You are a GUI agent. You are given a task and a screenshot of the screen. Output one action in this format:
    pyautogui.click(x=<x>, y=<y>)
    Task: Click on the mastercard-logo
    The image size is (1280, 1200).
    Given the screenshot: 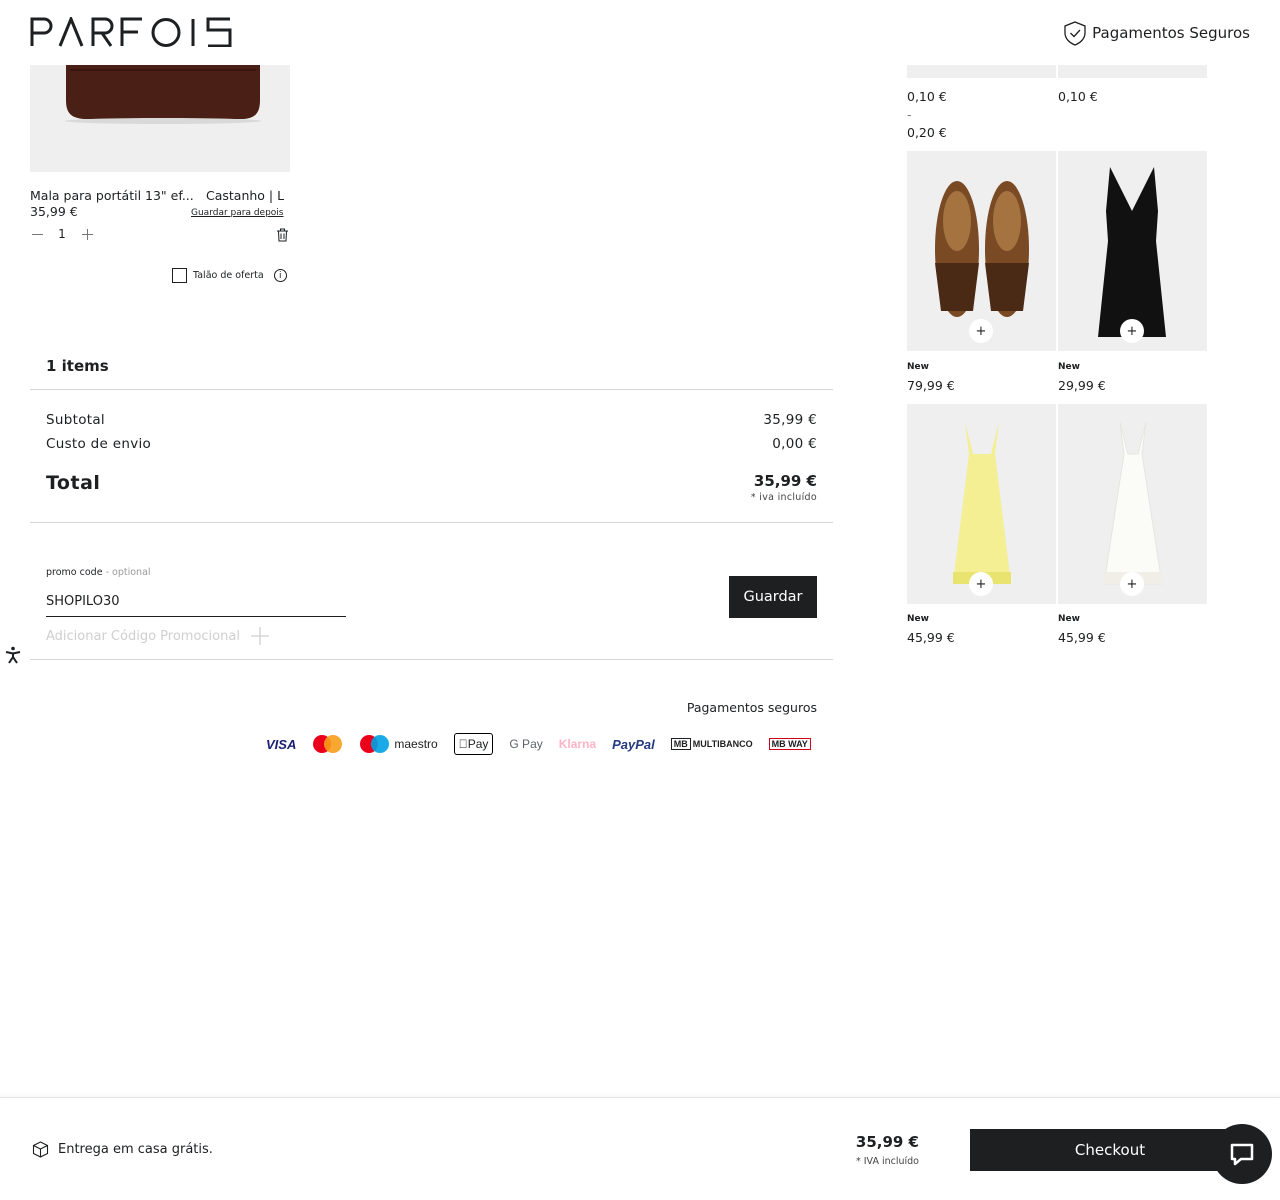 What is the action you would take?
    pyautogui.click(x=327, y=744)
    